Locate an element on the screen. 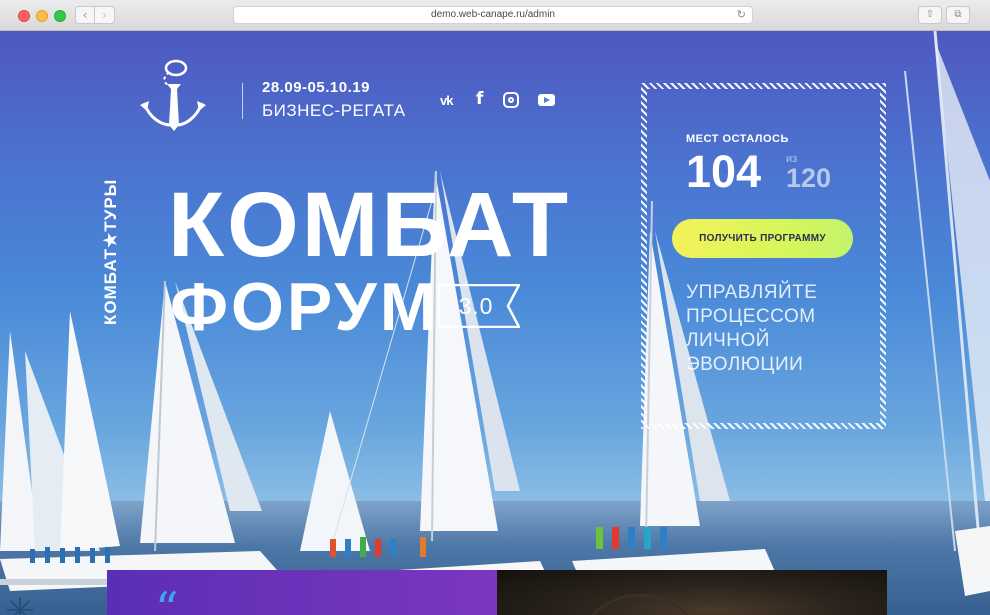 The height and width of the screenshot is (615, 990). vk-icon: vk is located at coordinates (447, 101).